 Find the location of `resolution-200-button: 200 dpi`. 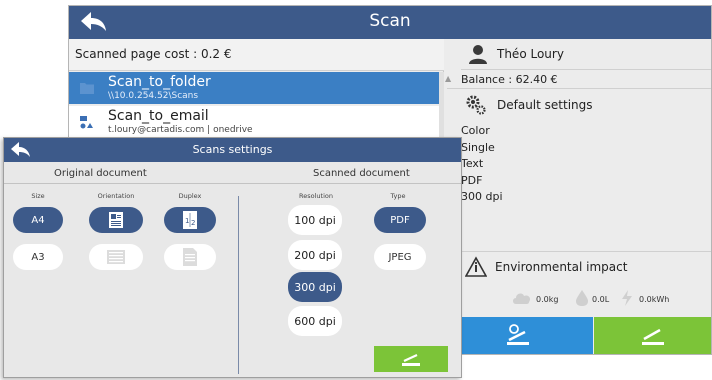

resolution-200-button: 200 dpi is located at coordinates (315, 255).